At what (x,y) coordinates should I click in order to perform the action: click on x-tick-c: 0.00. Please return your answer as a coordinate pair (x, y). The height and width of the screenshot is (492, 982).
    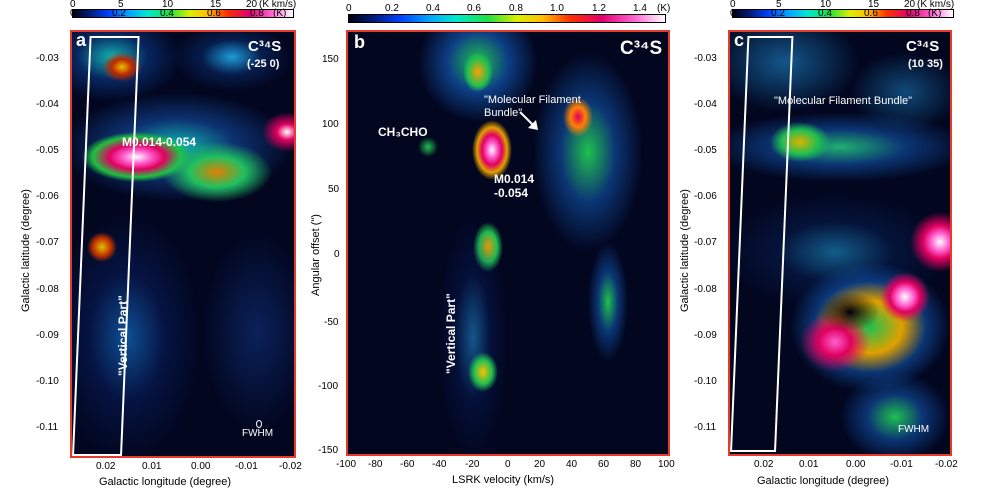
    Looking at the image, I should click on (856, 464).